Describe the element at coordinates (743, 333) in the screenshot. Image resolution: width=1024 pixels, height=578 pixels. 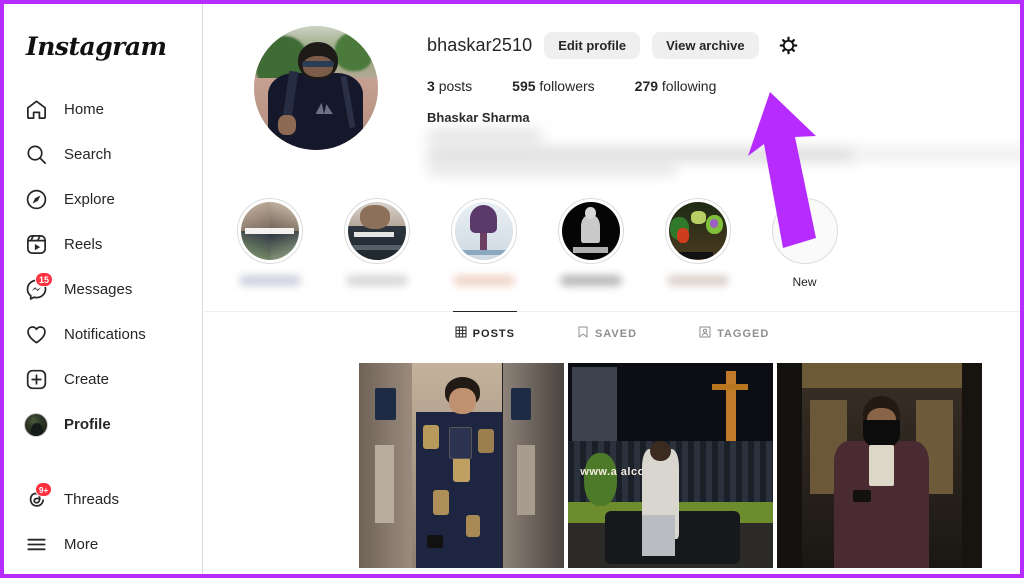
I see `tab-tagged-label: TAGGED` at that location.